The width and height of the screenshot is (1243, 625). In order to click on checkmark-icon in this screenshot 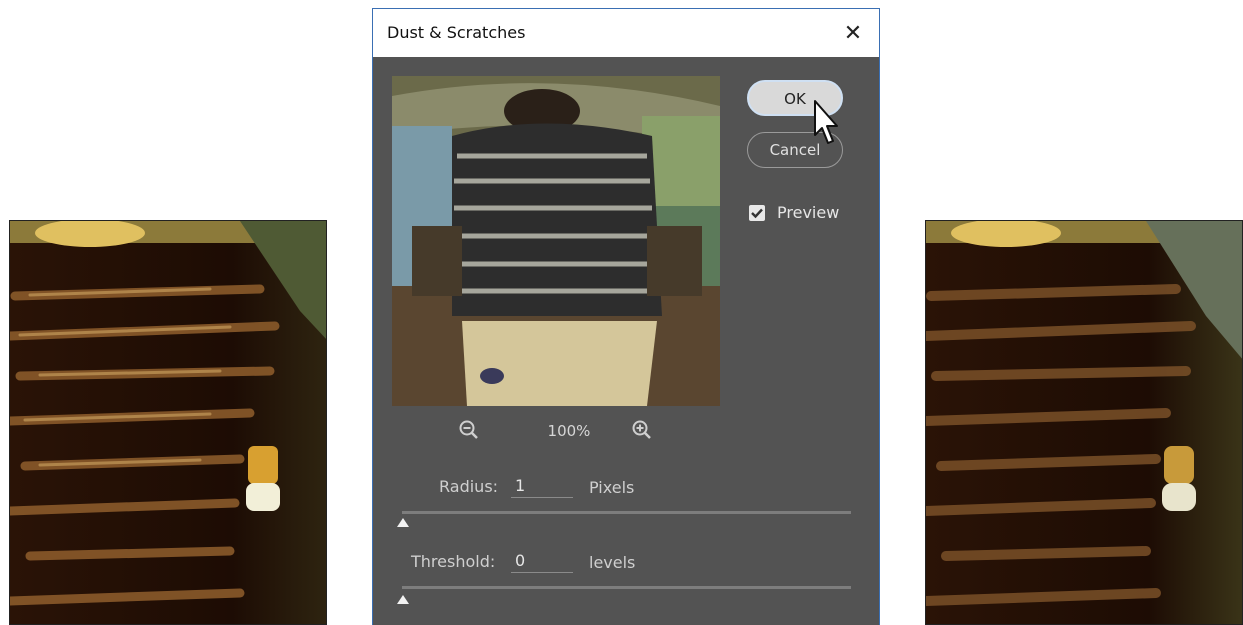, I will do `click(757, 213)`.